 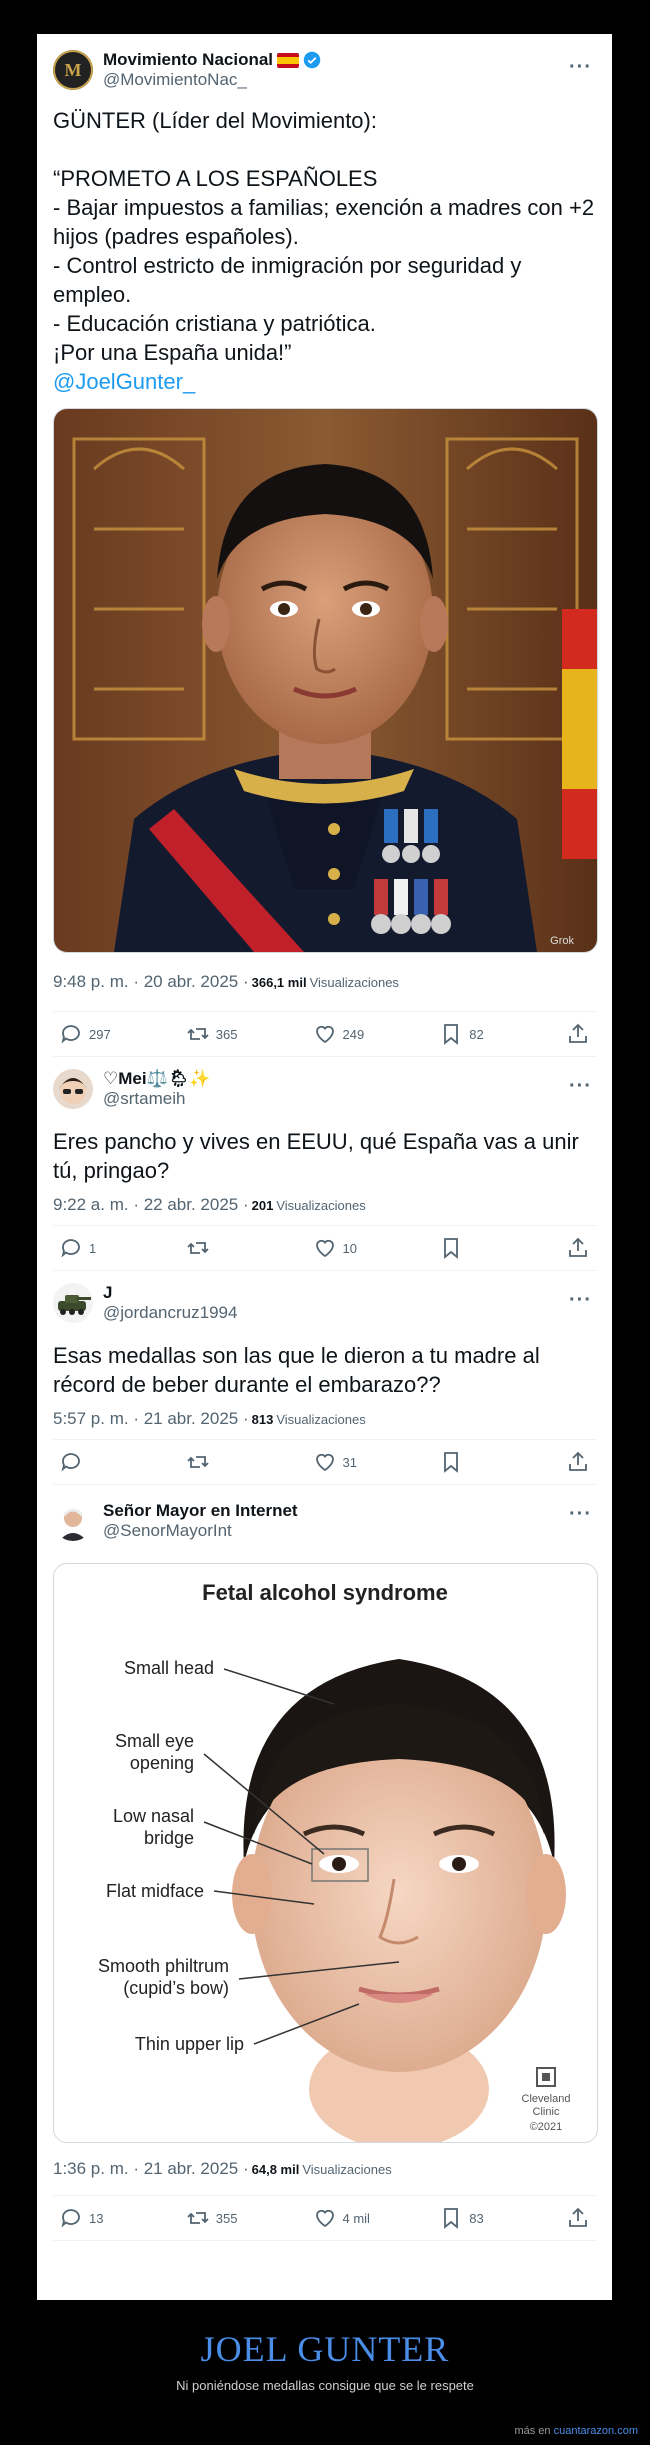 I want to click on view-count: 813, so click(x=262, y=1419).